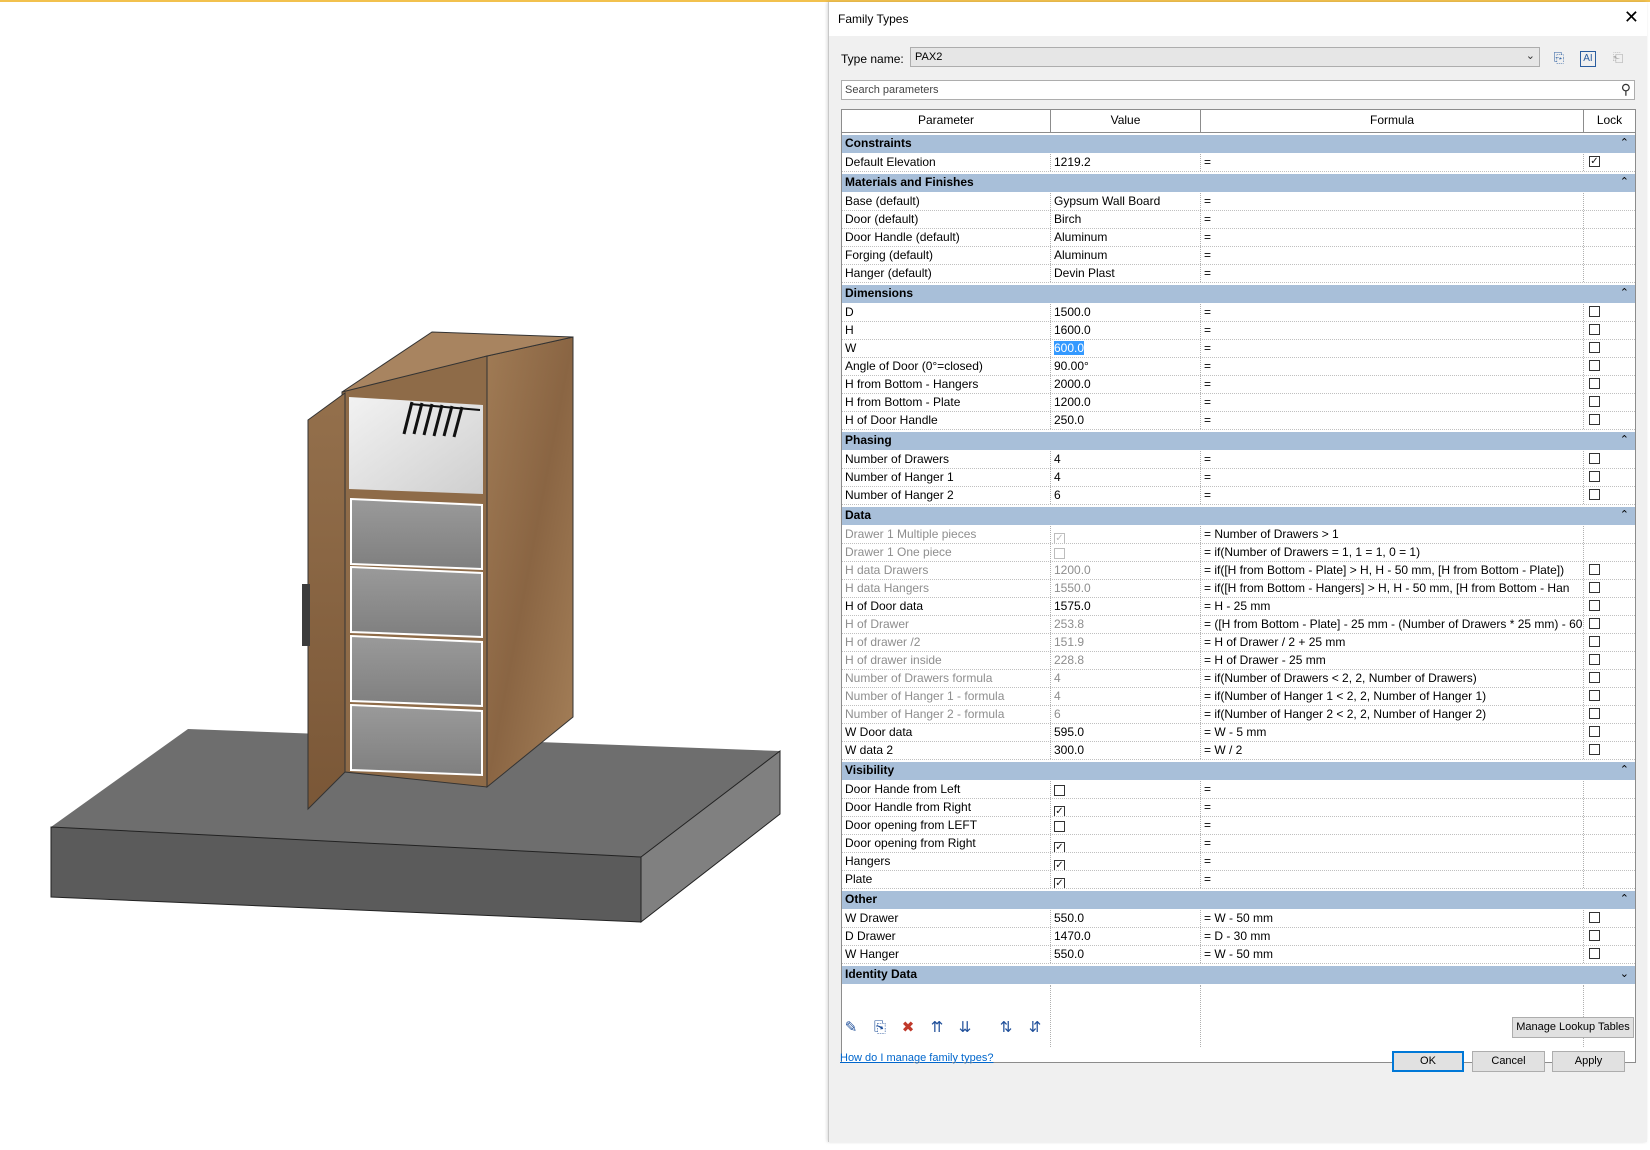 The image size is (1650, 1150). Describe the element at coordinates (880, 1028) in the screenshot. I see `new-parameter-icon: ⎘` at that location.